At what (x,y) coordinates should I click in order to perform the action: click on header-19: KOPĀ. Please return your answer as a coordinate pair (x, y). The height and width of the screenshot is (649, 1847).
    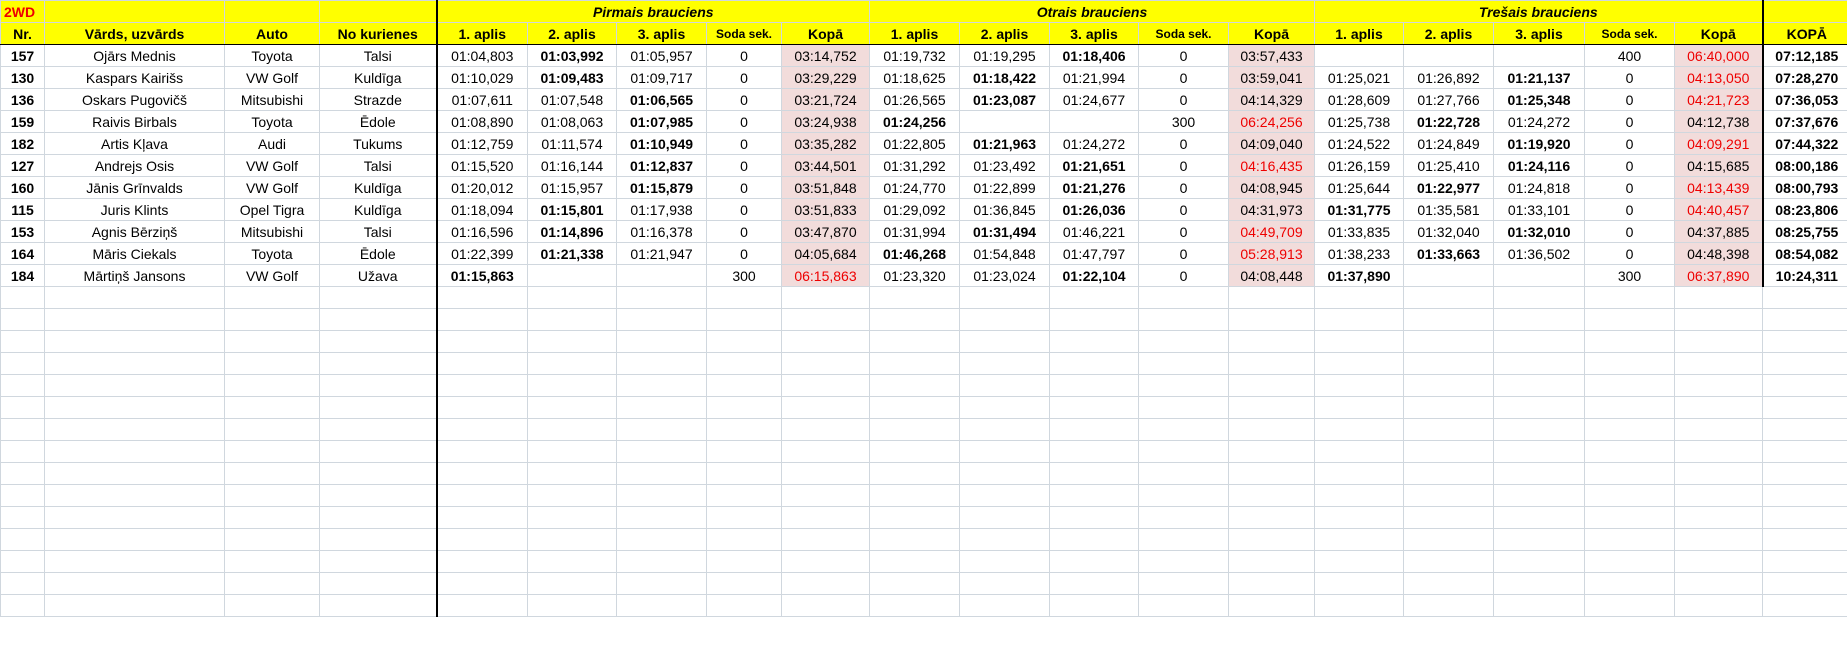
    Looking at the image, I should click on (1804, 33).